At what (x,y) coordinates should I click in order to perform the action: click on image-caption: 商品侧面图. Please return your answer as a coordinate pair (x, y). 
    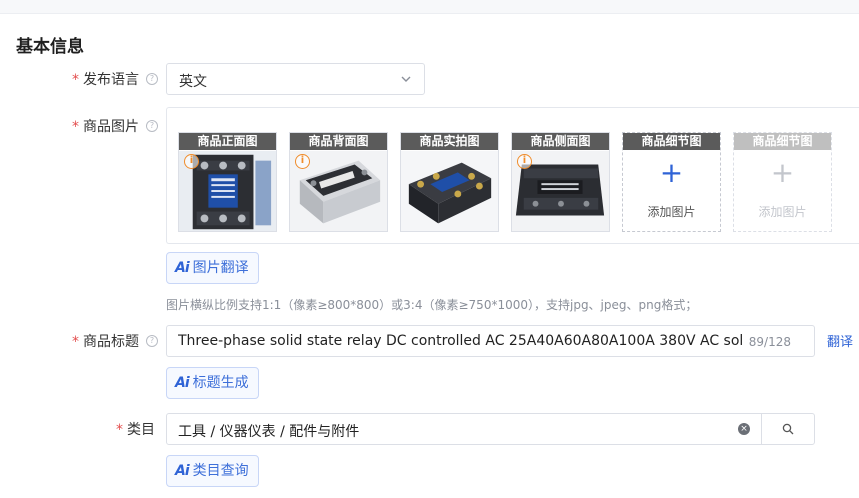
    Looking at the image, I should click on (560, 141).